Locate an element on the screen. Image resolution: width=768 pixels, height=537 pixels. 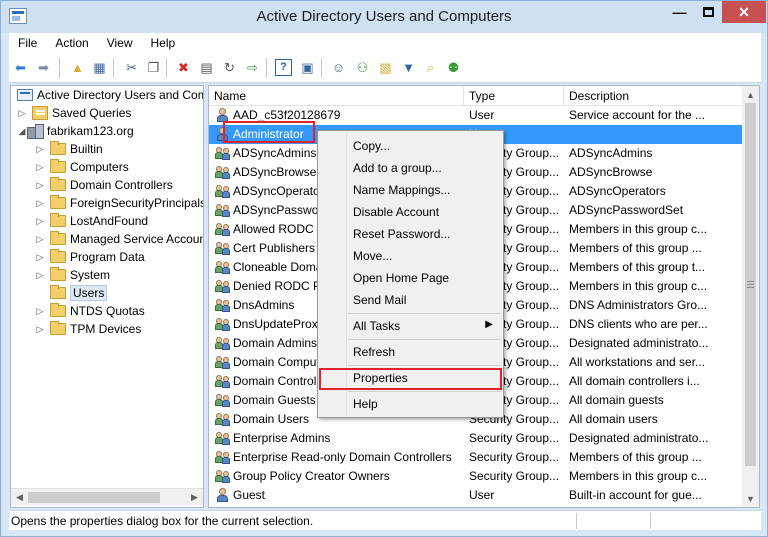
tree-horizontal-scrollbar: ◀ ▶ is located at coordinates (107, 496).